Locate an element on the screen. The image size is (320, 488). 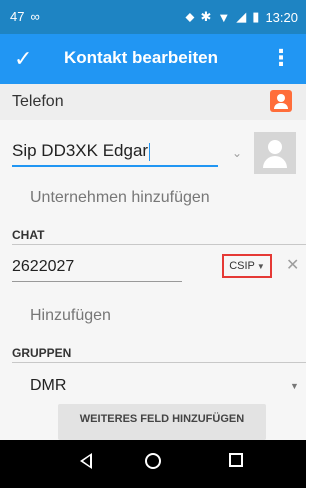
back-icon is located at coordinates (86, 461).